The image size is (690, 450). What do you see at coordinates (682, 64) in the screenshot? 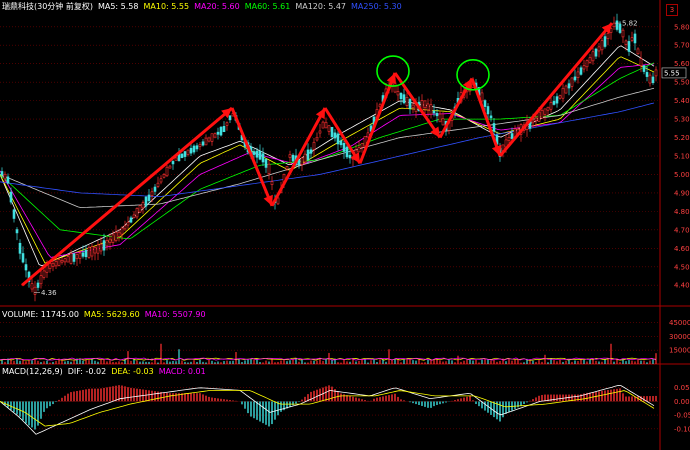
I see `price-tick-2: 5.60` at bounding box center [682, 64].